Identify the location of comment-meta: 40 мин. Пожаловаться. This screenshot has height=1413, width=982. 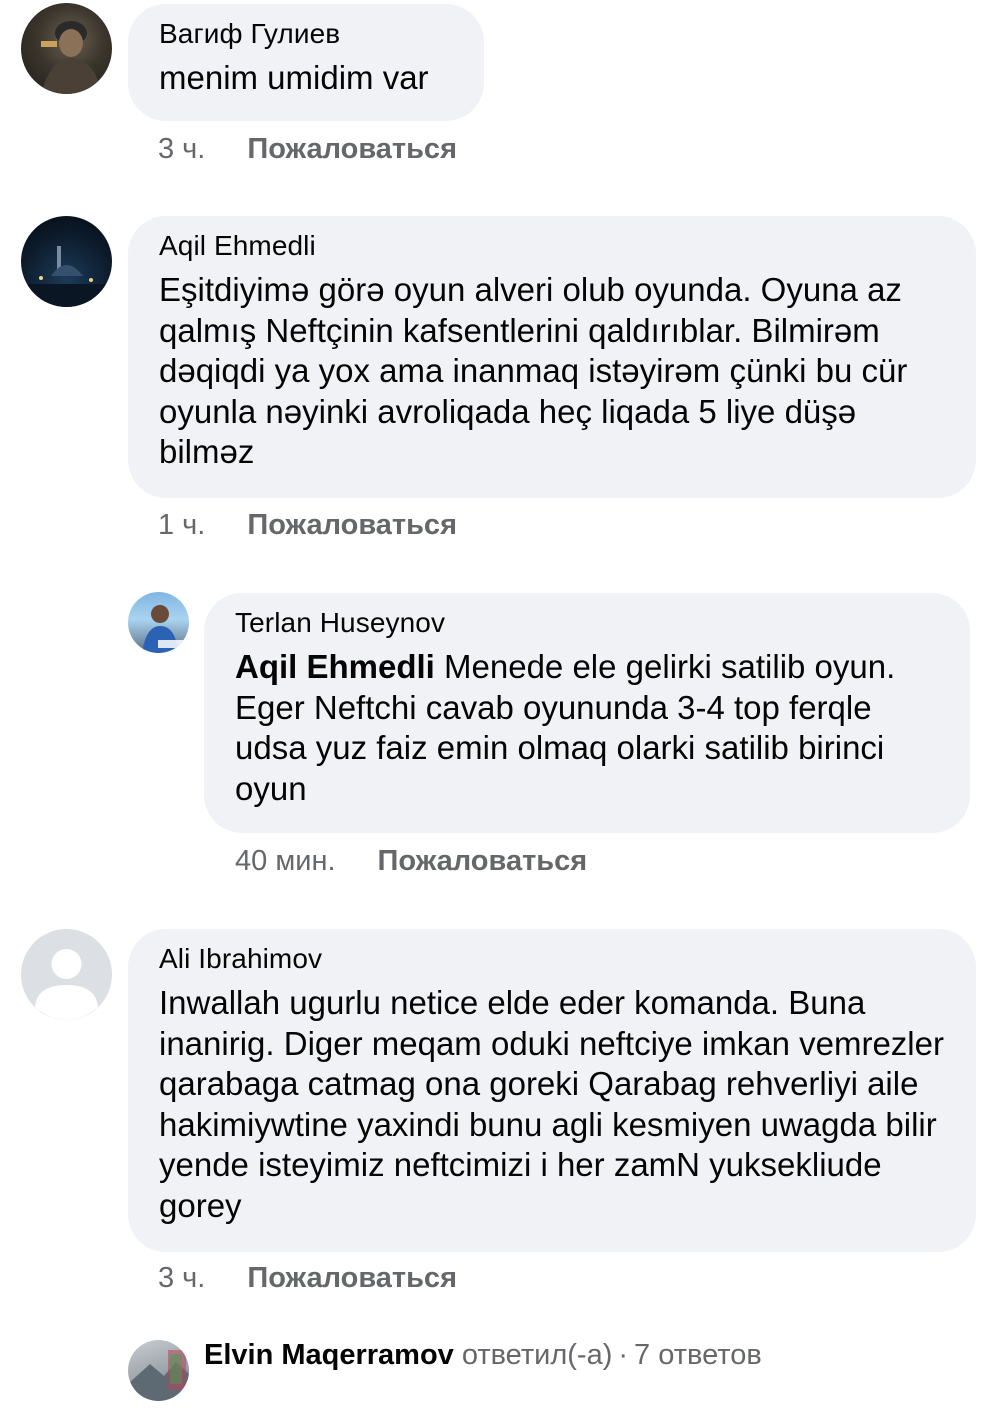
(411, 861).